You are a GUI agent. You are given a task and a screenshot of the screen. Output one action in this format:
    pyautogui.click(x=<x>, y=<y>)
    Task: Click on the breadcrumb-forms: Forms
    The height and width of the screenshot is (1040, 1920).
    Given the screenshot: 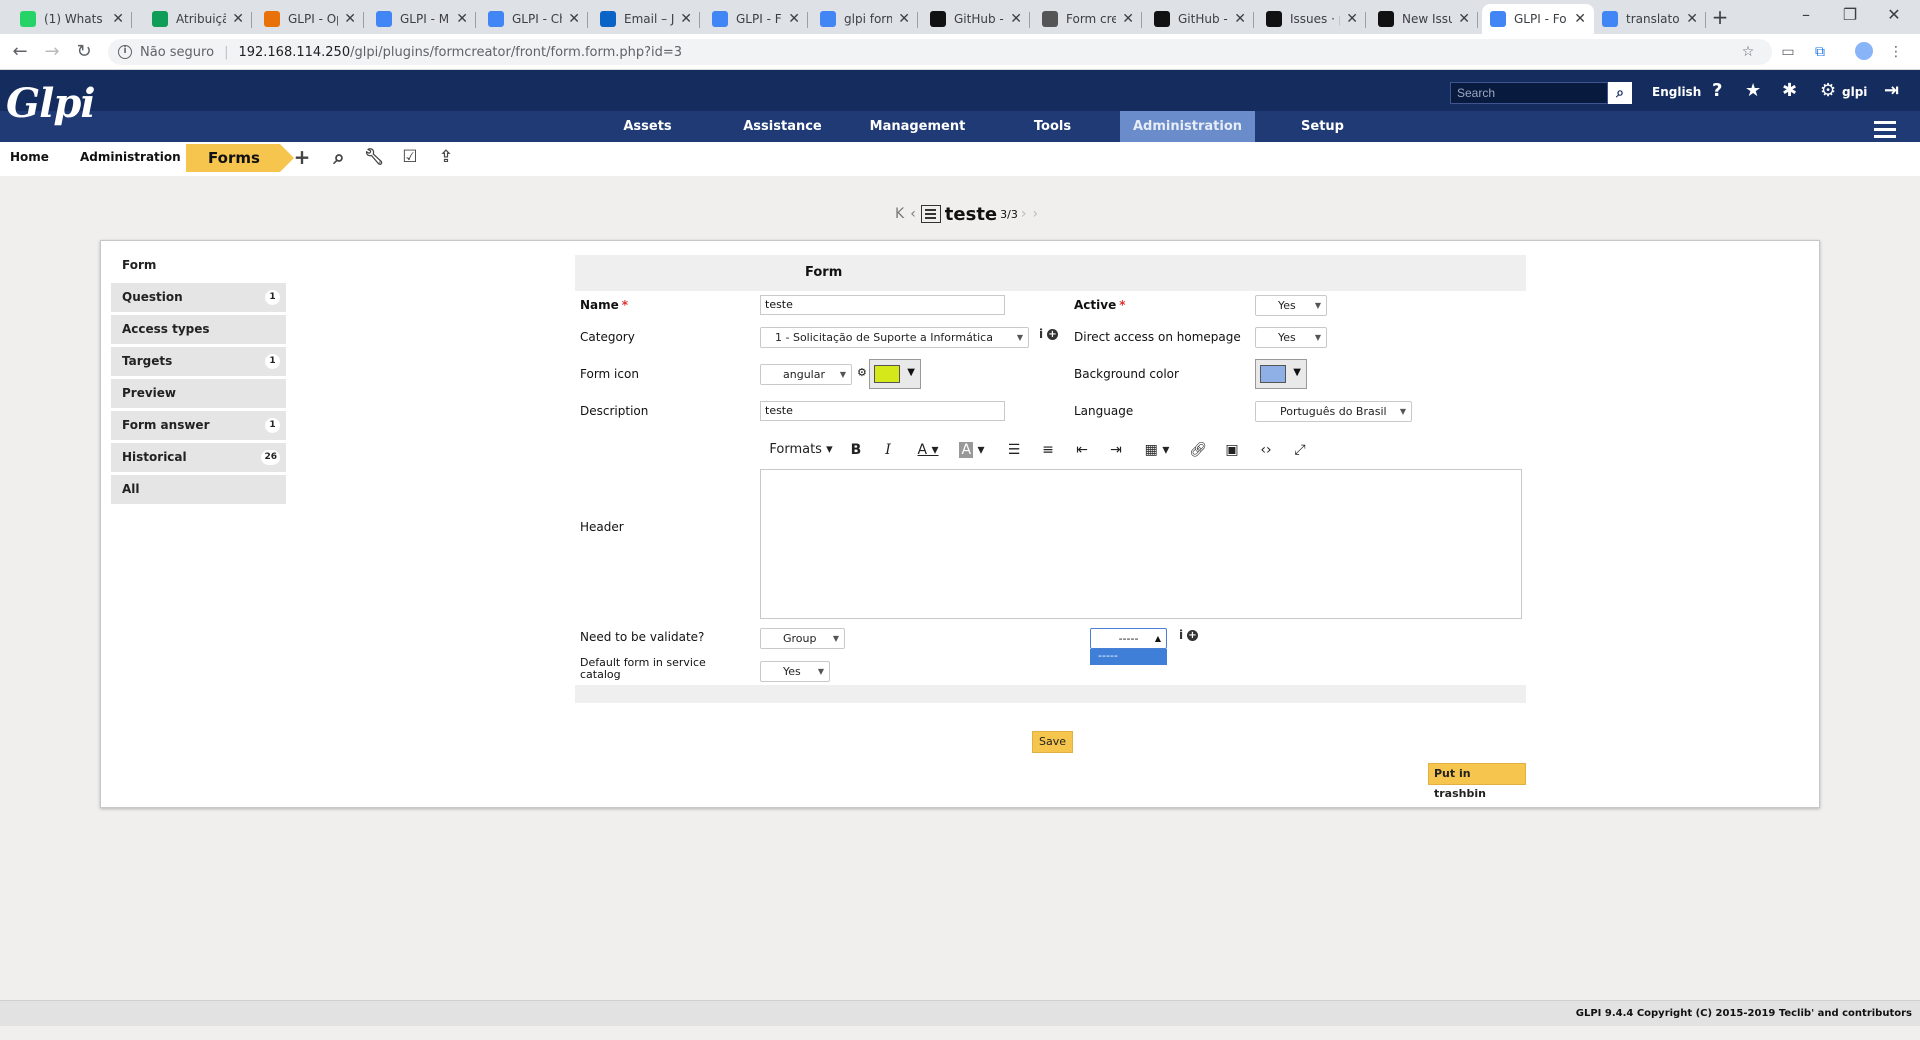 What is the action you would take?
    pyautogui.click(x=240, y=158)
    